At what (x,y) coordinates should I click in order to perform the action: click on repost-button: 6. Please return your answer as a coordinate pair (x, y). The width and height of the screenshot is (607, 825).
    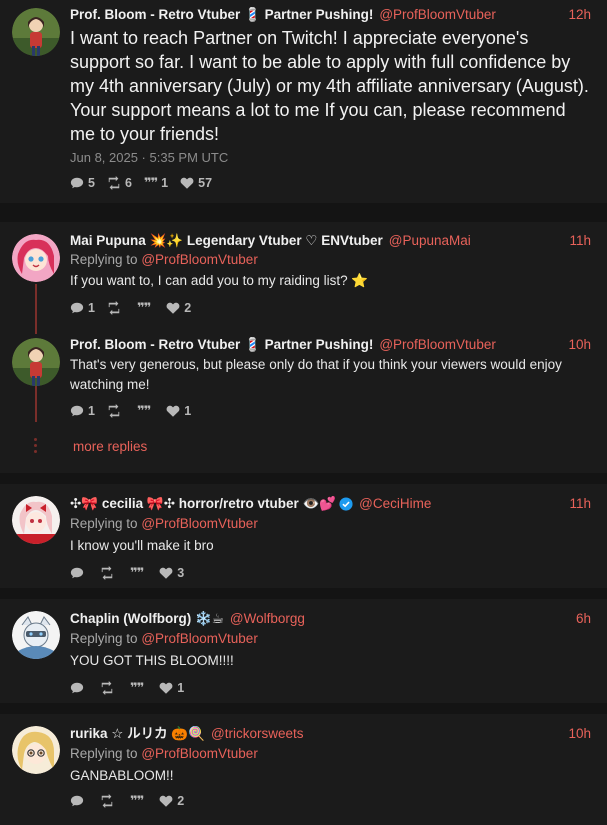
    Looking at the image, I should click on (119, 183).